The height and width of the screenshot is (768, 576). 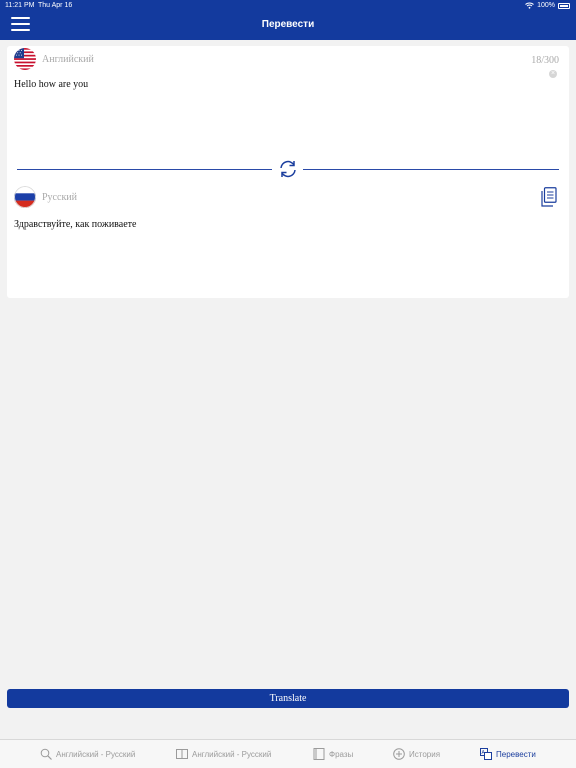 I want to click on swap-languages-icon, so click(x=288, y=169).